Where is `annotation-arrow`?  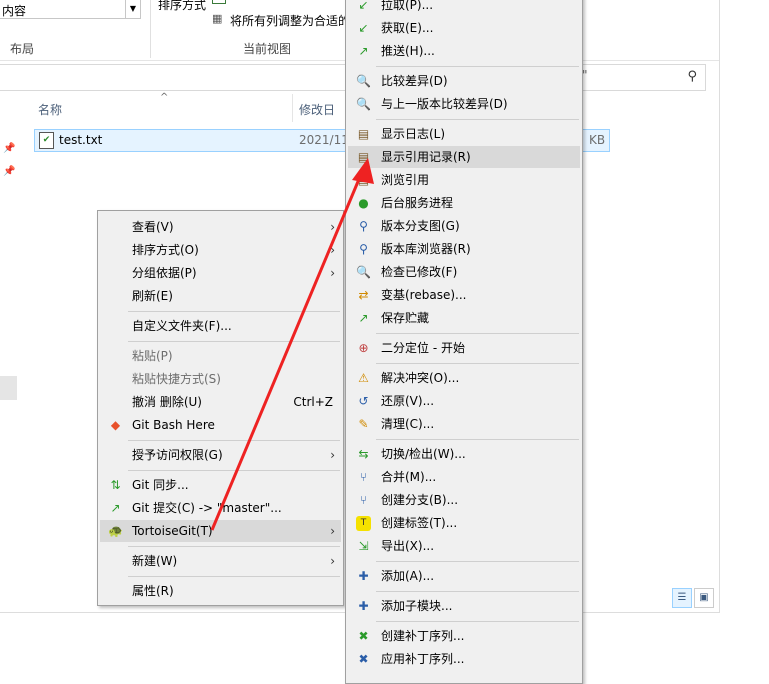
annotation-arrow is located at coordinates (292, 344).